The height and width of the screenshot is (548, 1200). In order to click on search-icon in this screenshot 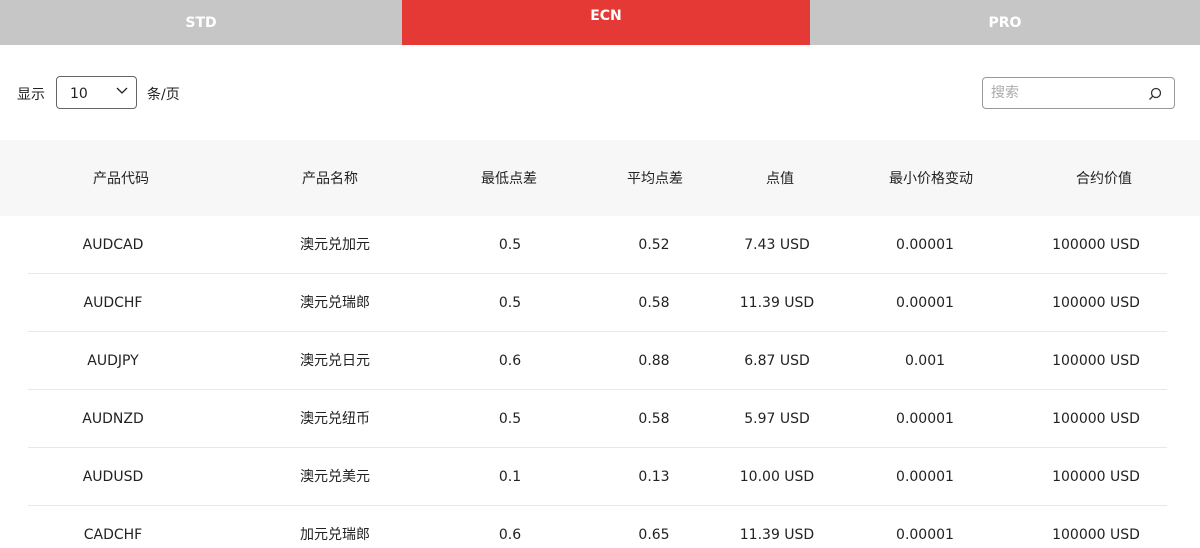, I will do `click(1155, 94)`.